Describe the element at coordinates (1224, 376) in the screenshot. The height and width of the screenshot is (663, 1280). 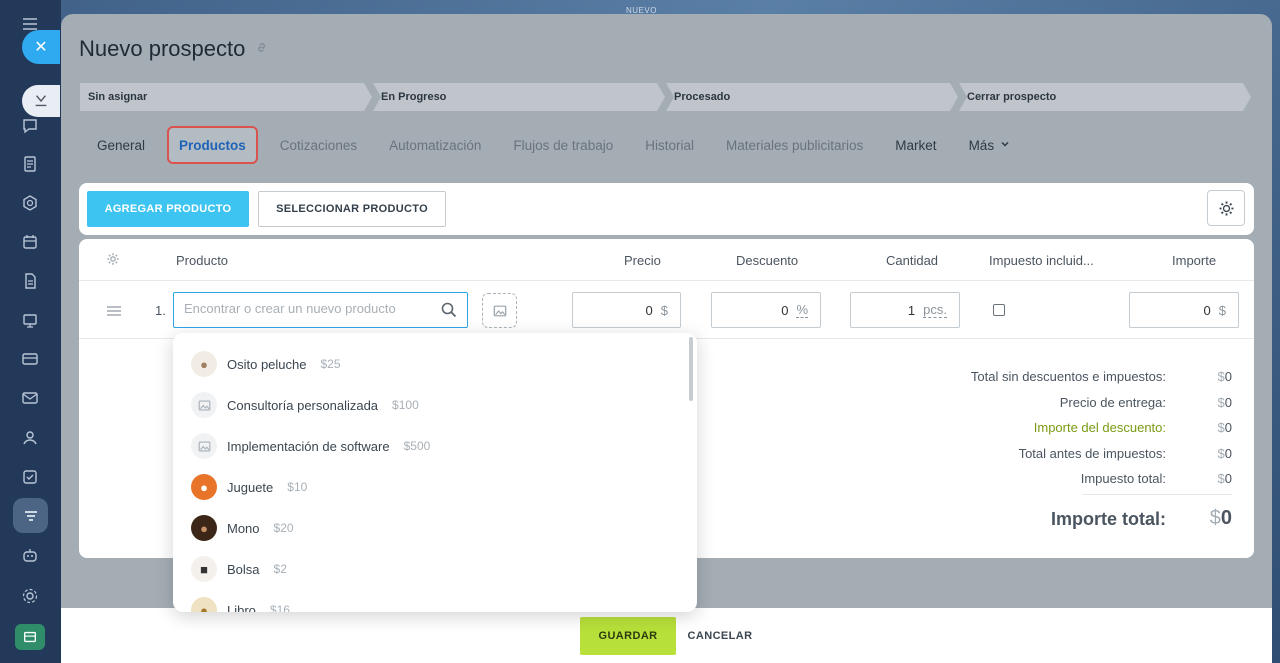
I see `total-without-discounts-value: $0` at that location.